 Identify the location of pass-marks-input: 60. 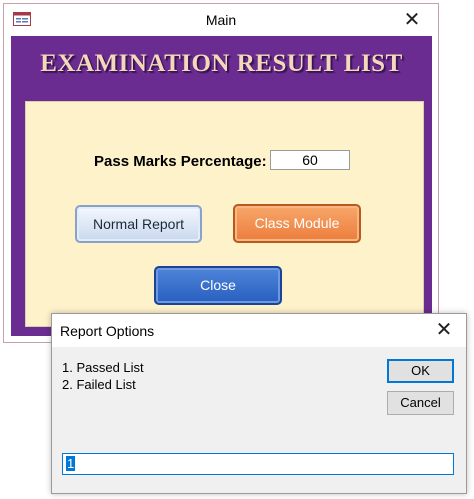
(310, 160).